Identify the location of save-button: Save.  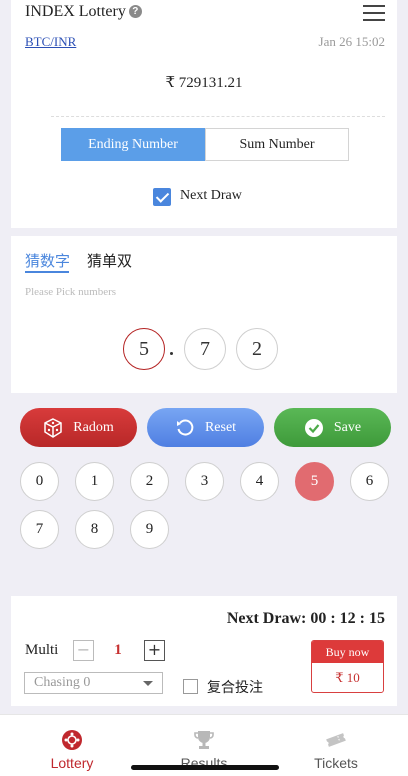
(332, 427).